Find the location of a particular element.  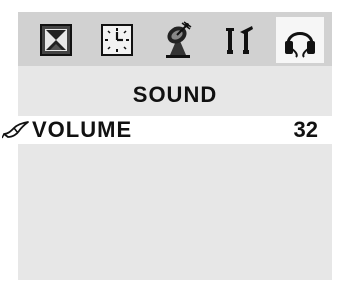

tab-setup is located at coordinates (239, 40).